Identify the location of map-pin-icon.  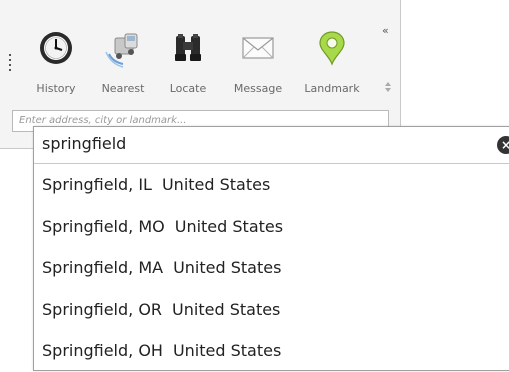
(332, 48).